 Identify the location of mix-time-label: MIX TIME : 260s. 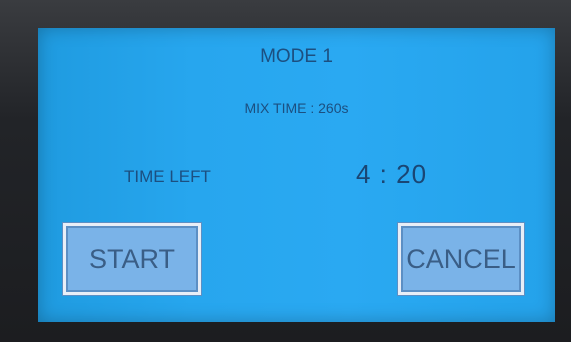
(296, 108).